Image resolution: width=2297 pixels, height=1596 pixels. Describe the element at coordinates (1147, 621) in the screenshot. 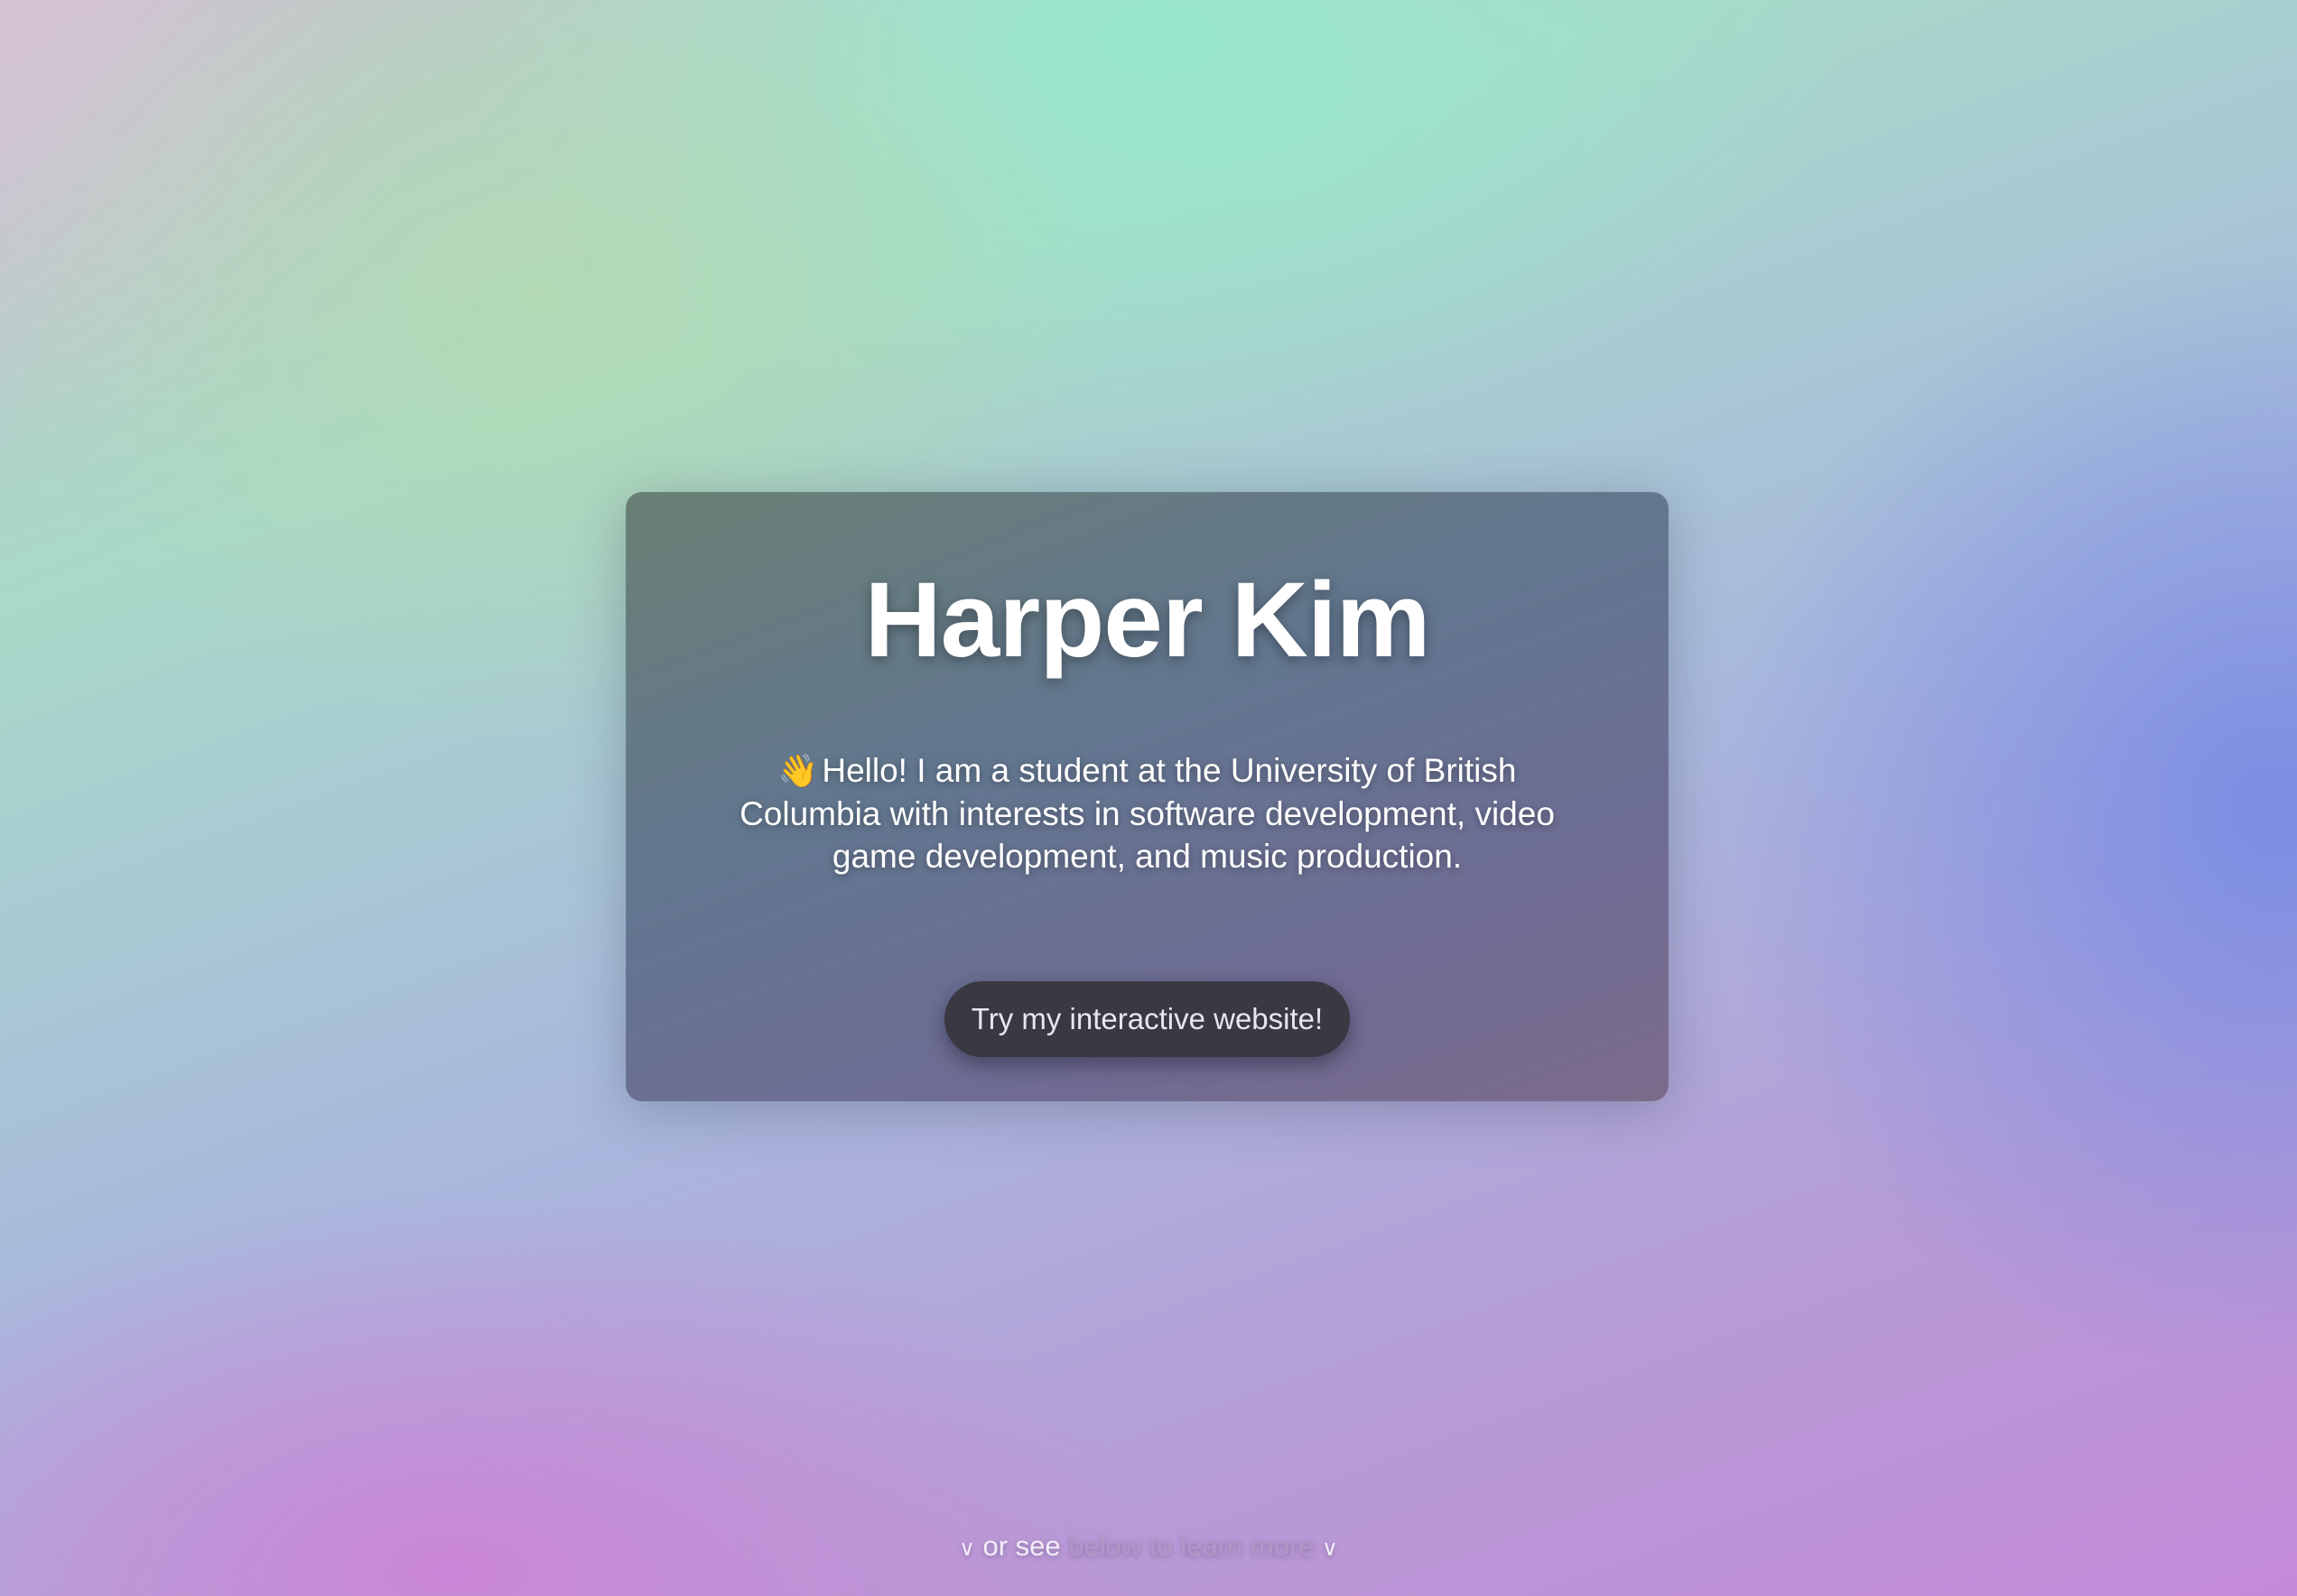

I see `page-title: Harper Kim` at that location.